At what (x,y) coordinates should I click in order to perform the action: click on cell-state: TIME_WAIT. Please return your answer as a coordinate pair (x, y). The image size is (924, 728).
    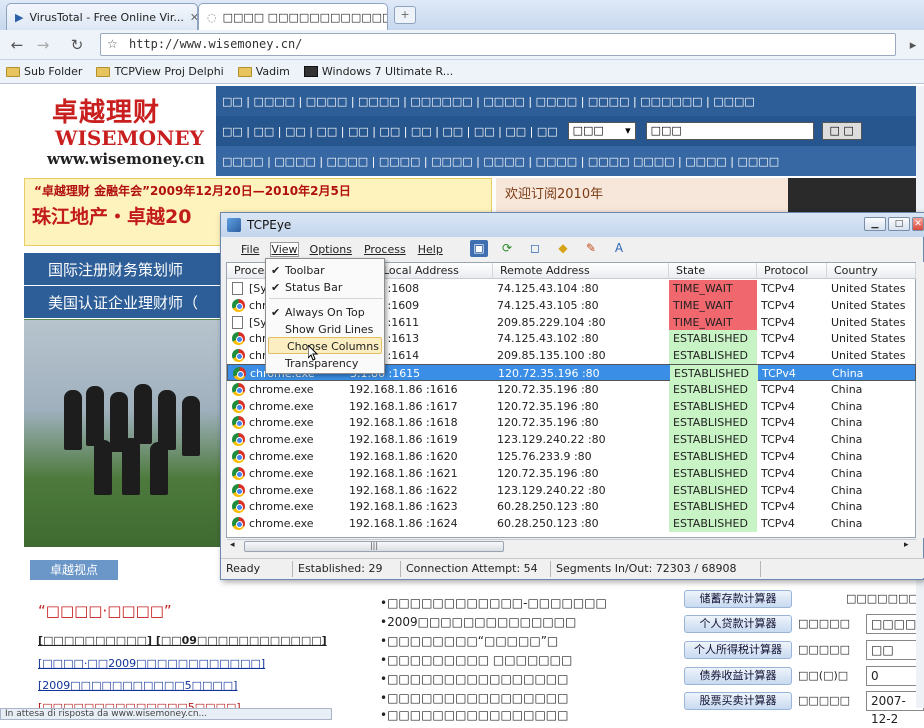
    Looking at the image, I should click on (713, 305).